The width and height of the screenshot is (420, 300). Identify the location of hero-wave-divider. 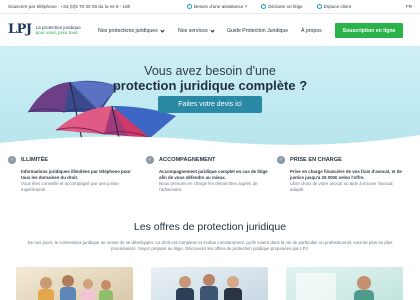
(210, 143).